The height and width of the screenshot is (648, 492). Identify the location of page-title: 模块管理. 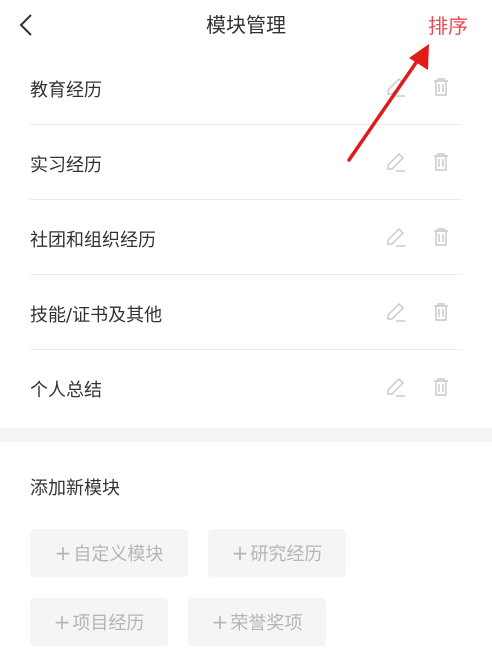
(246, 25).